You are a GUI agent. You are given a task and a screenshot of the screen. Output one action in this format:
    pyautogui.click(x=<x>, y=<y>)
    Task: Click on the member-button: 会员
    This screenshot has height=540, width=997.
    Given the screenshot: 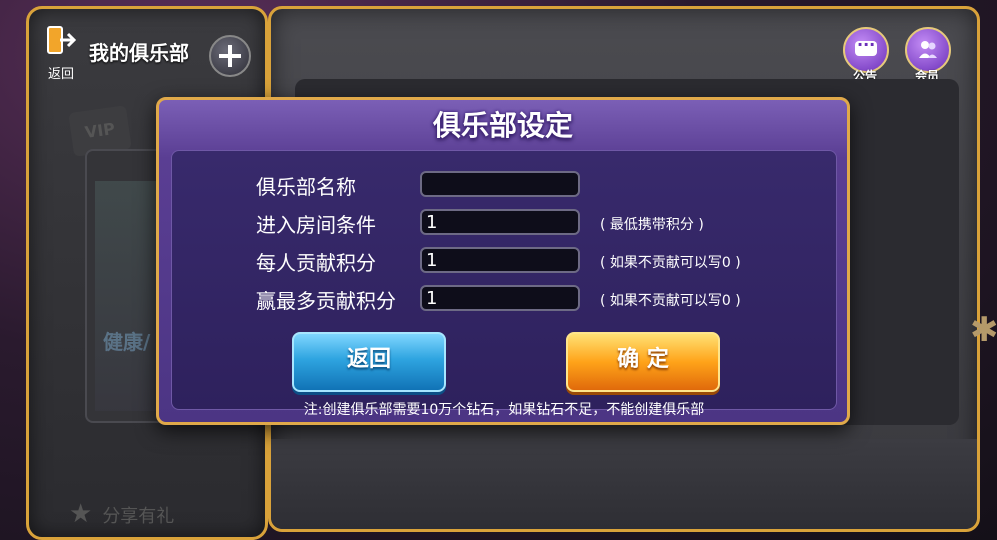 What is the action you would take?
    pyautogui.click(x=928, y=55)
    